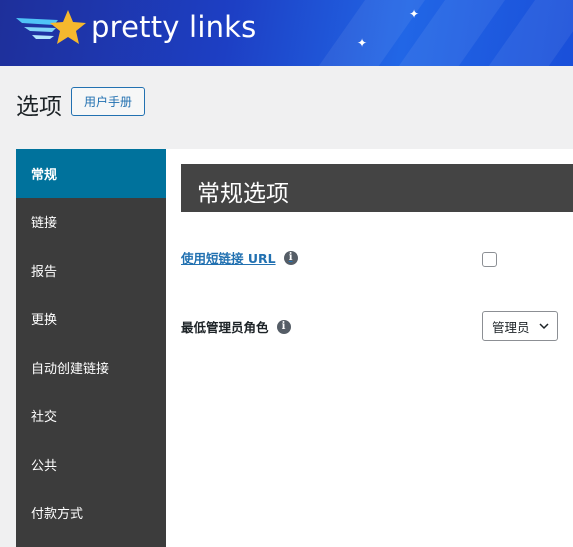 This screenshot has width=573, height=547. What do you see at coordinates (91, 464) in the screenshot?
I see `sidebar-item-public: 公共` at bounding box center [91, 464].